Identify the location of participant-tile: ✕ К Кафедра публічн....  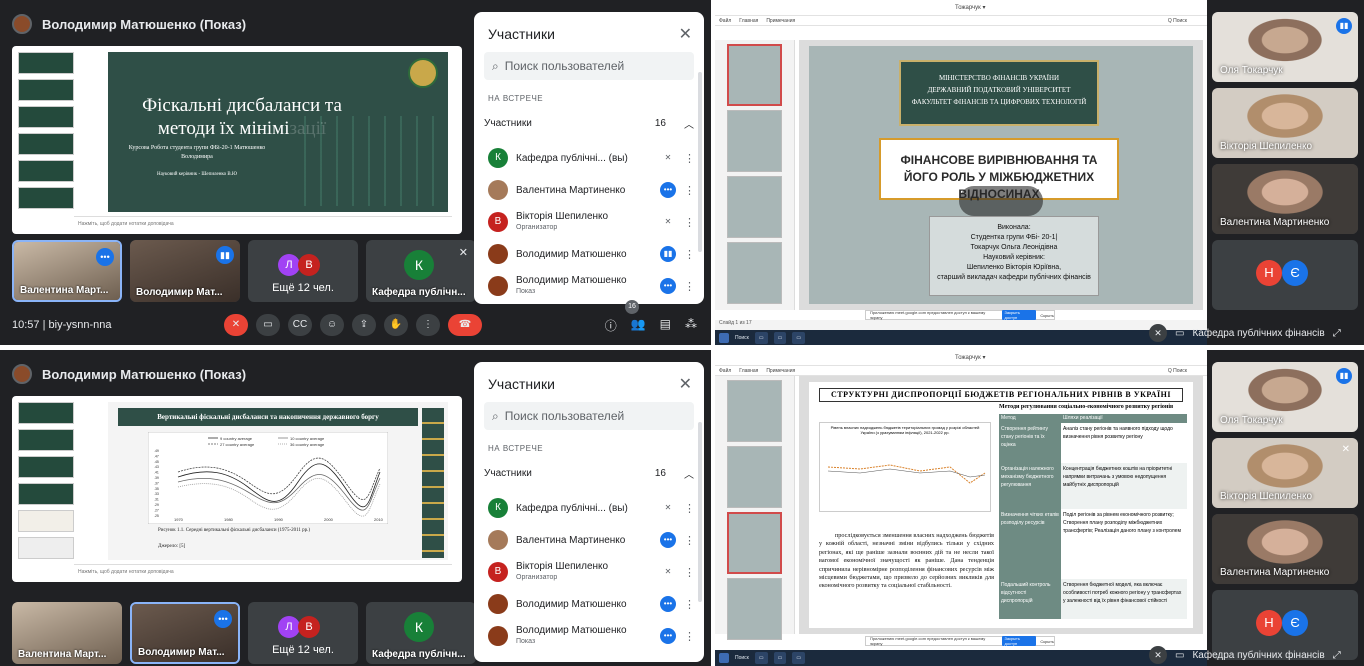
(421, 271).